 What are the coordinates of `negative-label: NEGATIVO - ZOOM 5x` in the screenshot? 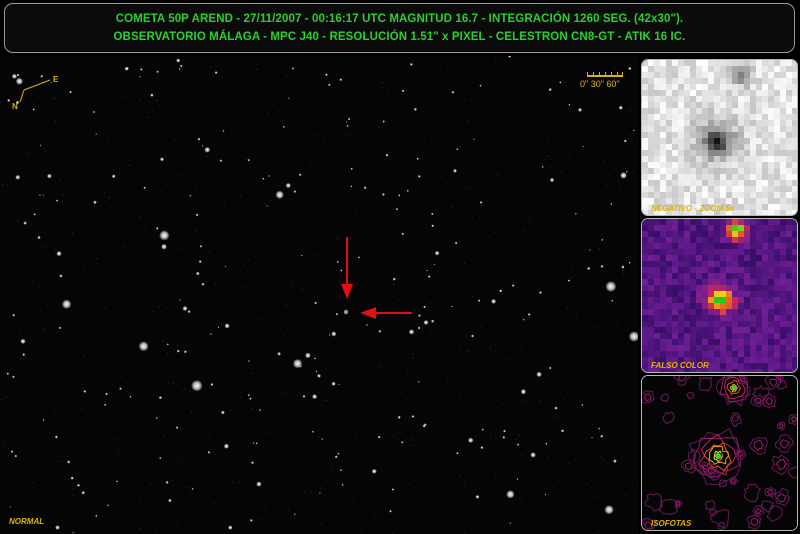 It's located at (693, 208).